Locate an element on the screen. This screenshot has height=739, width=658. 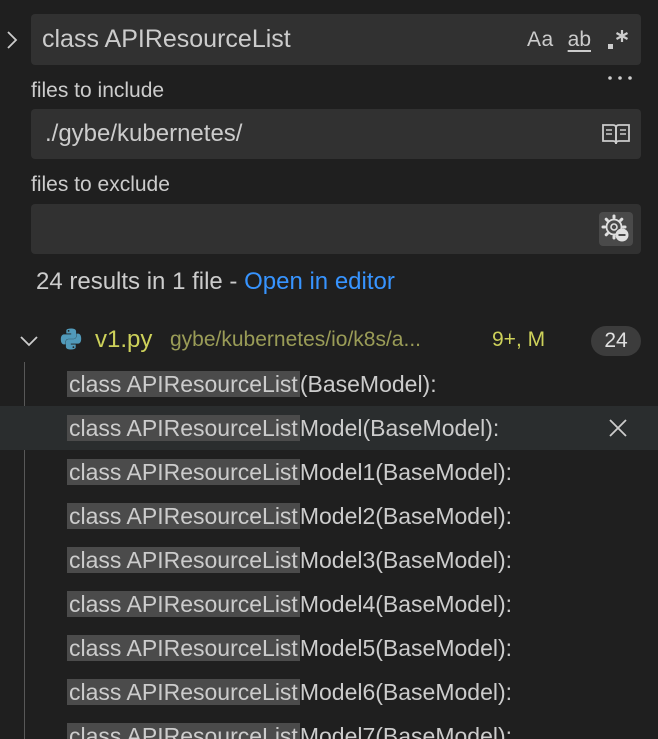
match-case-toggle: Aa is located at coordinates (540, 40).